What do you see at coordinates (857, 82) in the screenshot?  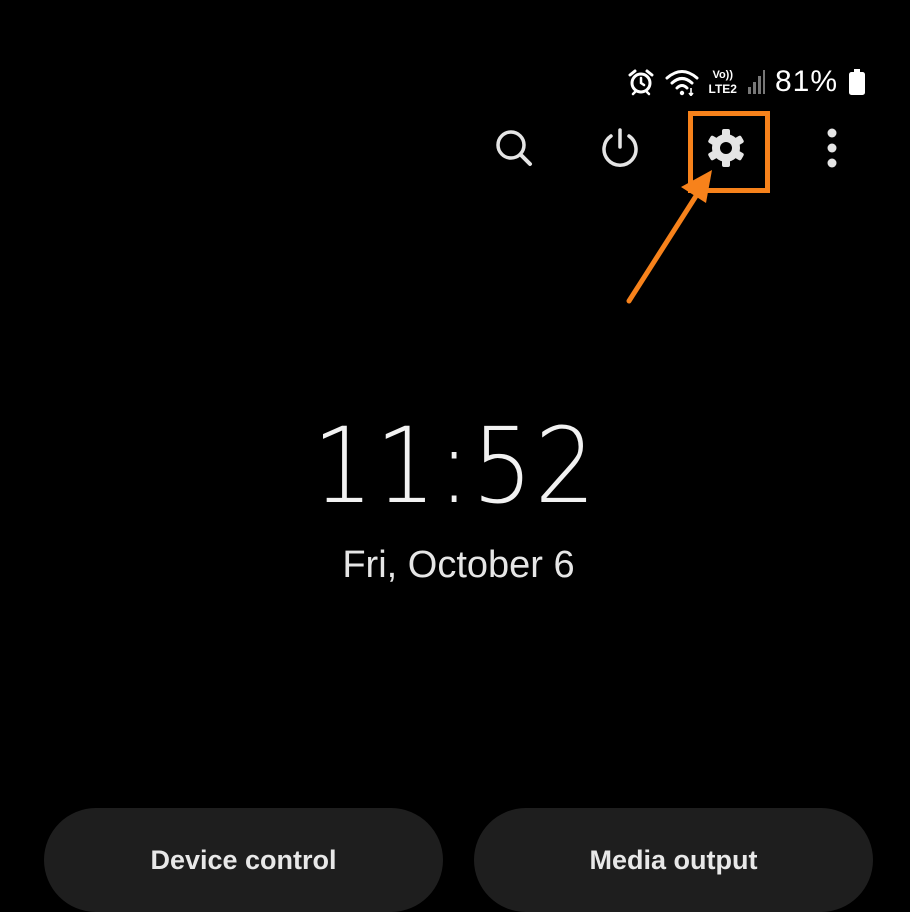 I see `battery-icon` at bounding box center [857, 82].